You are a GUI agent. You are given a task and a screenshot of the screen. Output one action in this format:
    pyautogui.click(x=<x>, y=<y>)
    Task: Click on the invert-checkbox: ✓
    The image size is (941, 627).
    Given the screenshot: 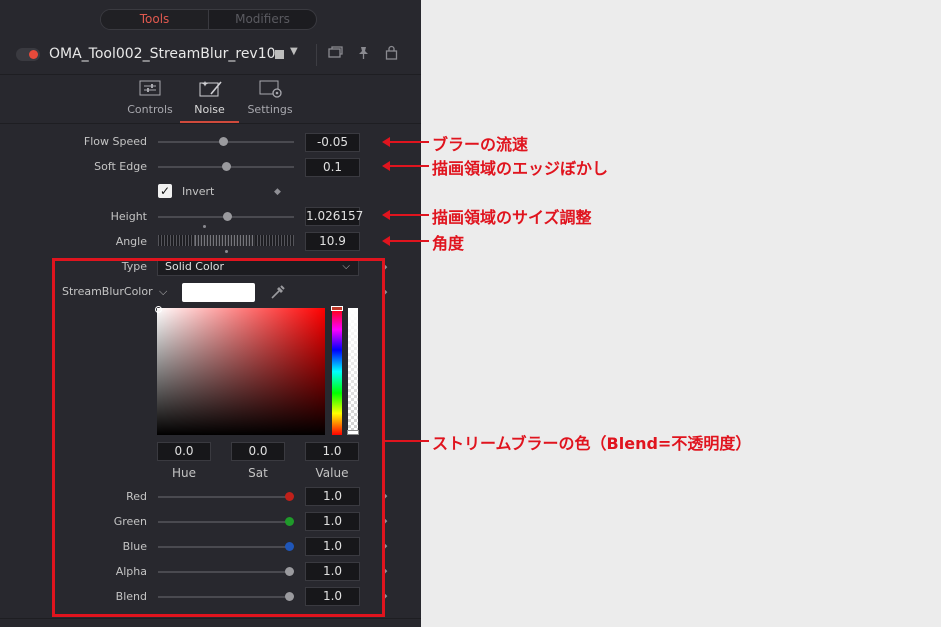 What is the action you would take?
    pyautogui.click(x=165, y=191)
    